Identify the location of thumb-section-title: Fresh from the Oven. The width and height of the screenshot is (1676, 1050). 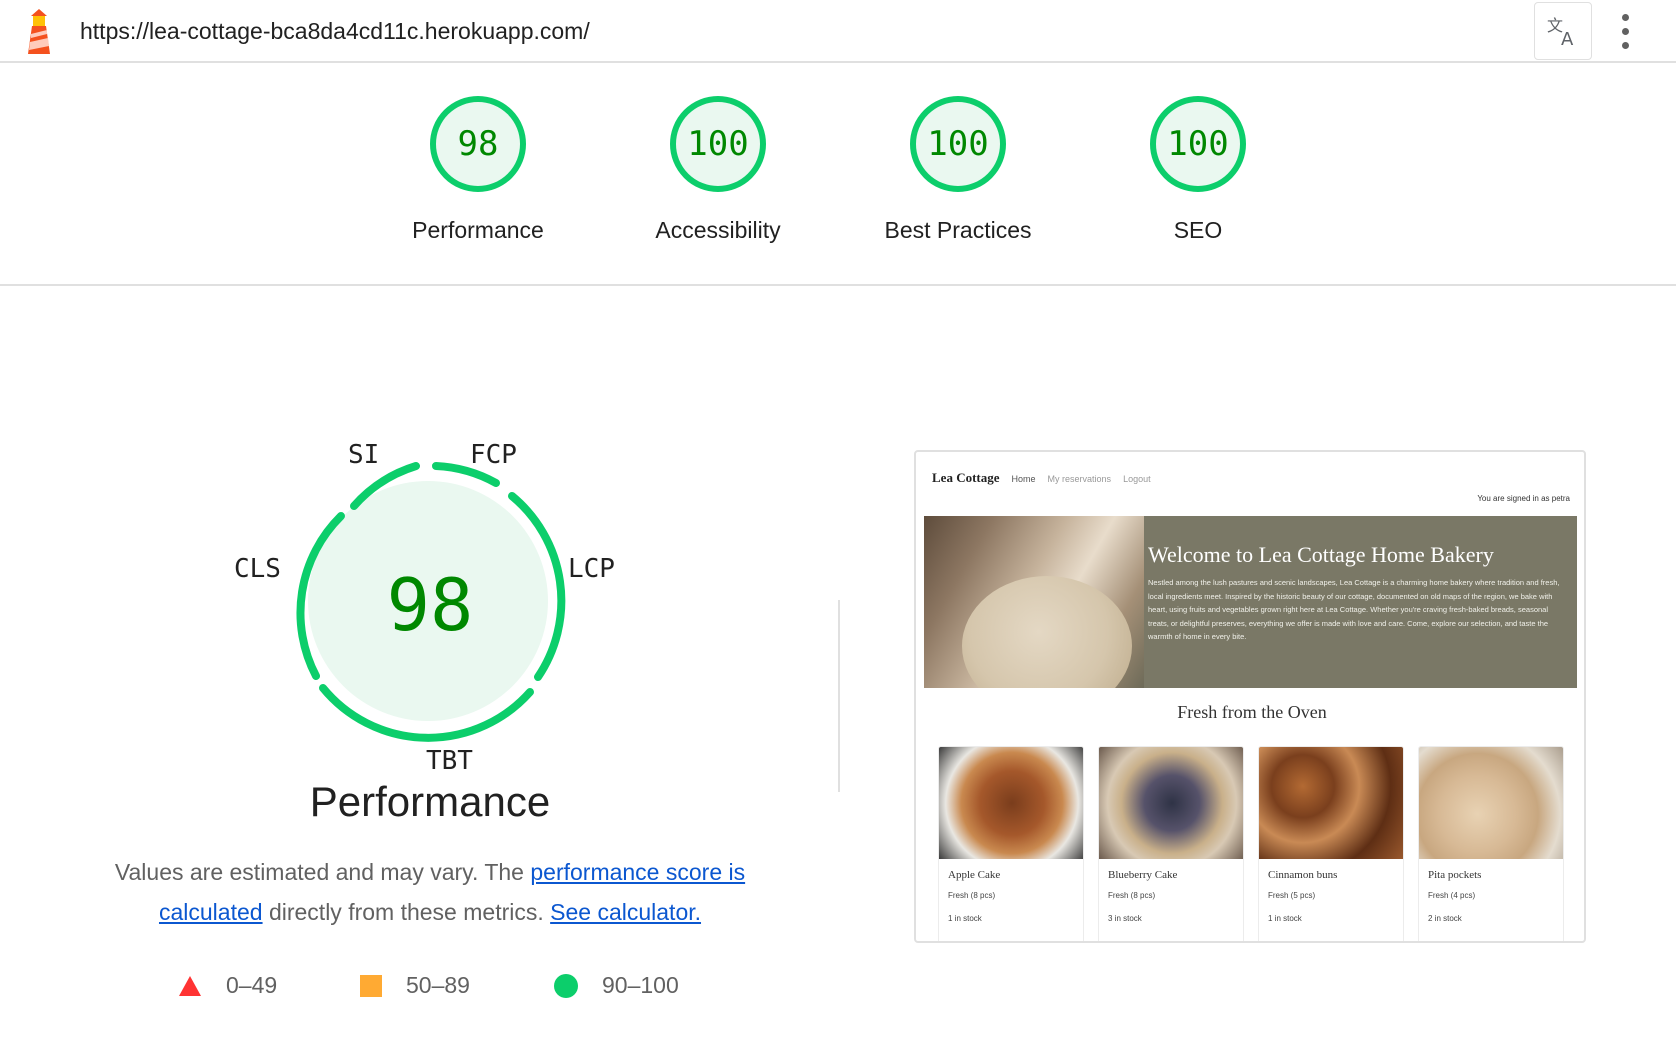
(1252, 712).